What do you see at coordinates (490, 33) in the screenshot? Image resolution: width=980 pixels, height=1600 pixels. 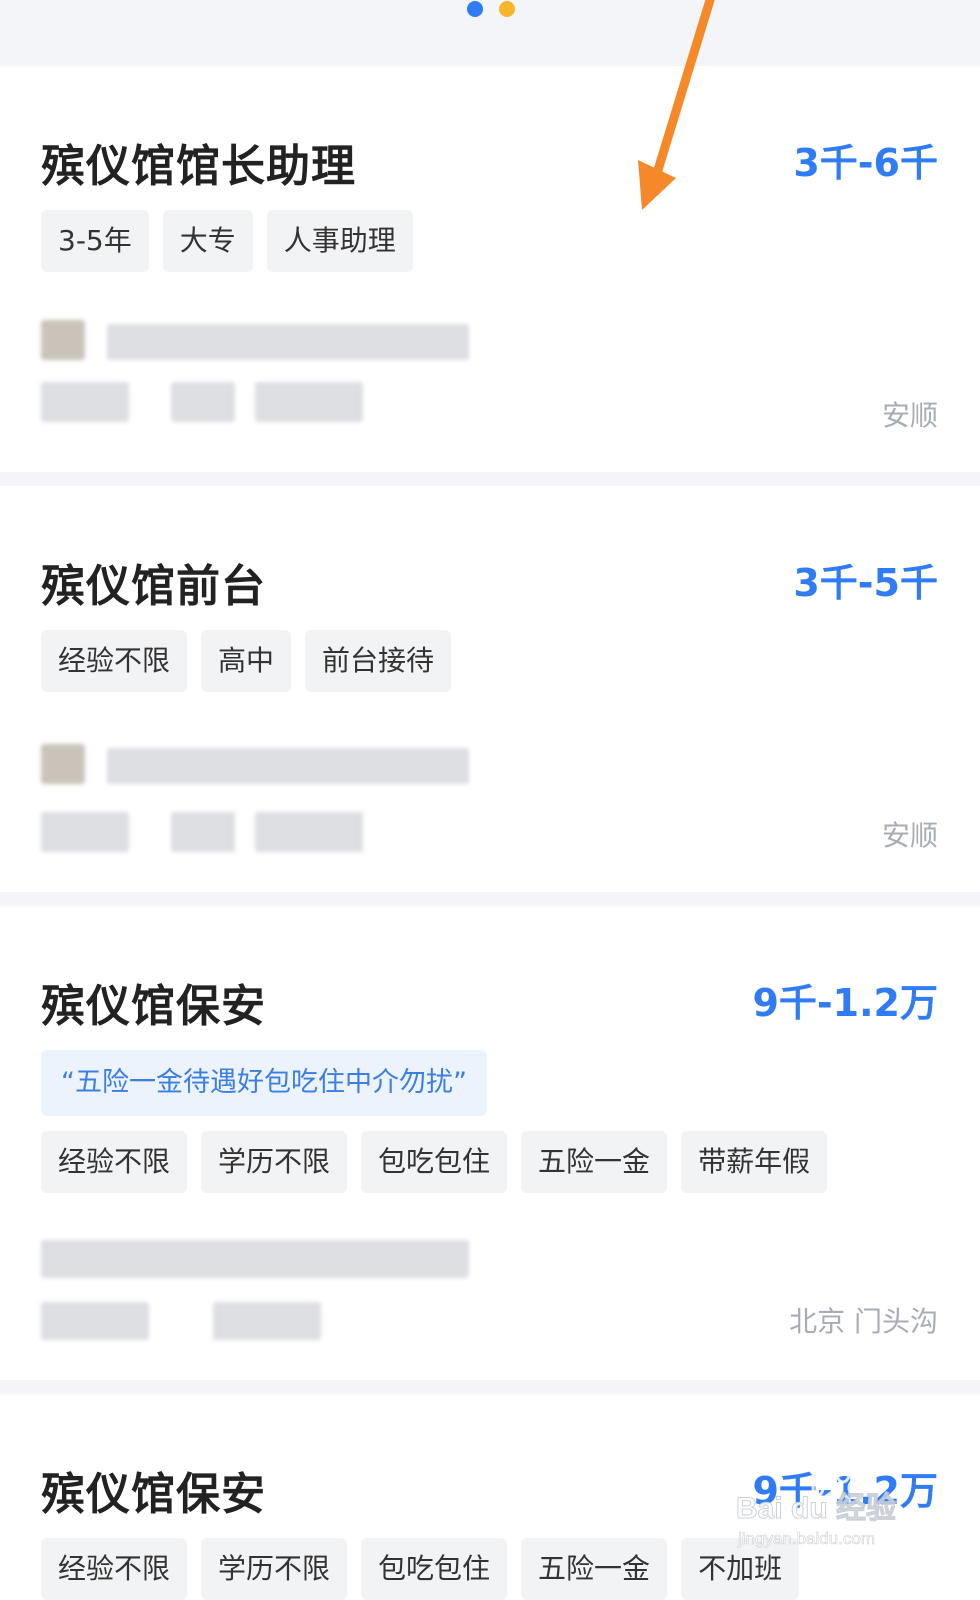 I see `carousel-indicator` at bounding box center [490, 33].